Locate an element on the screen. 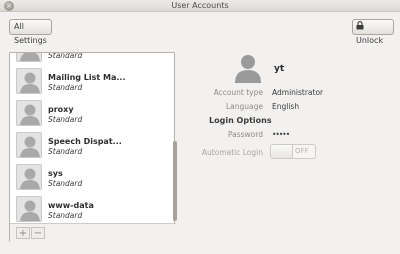  user-name: www-data is located at coordinates (71, 205).